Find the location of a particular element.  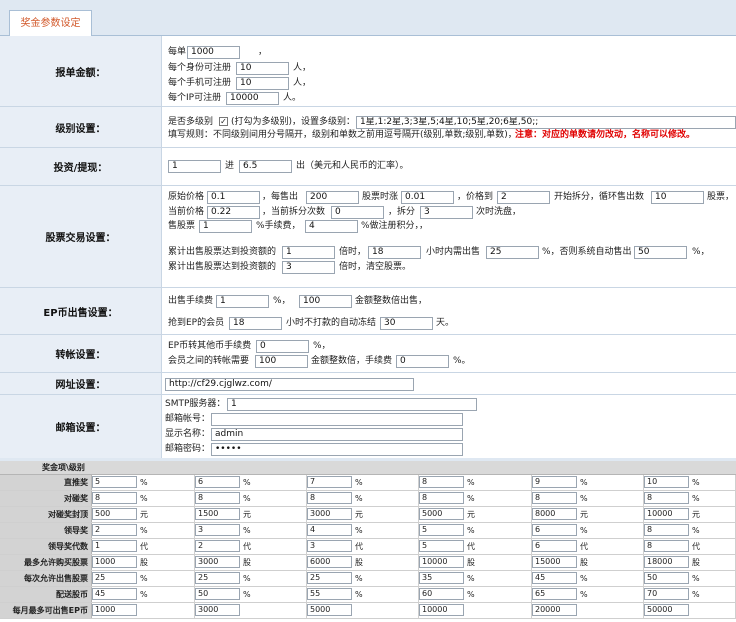

levels-input: 1星,1:2星,3;3星,5;4星,10;5星,20;6星,50;; is located at coordinates (546, 122).